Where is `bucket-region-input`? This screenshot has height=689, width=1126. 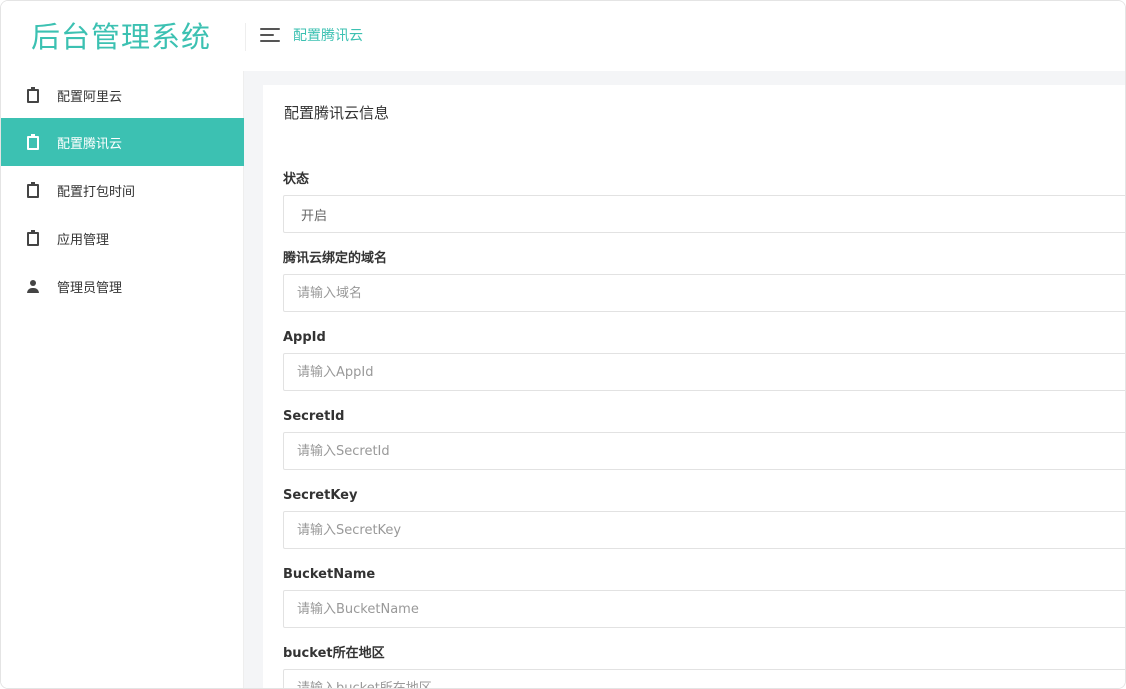
bucket-region-input is located at coordinates (704, 678).